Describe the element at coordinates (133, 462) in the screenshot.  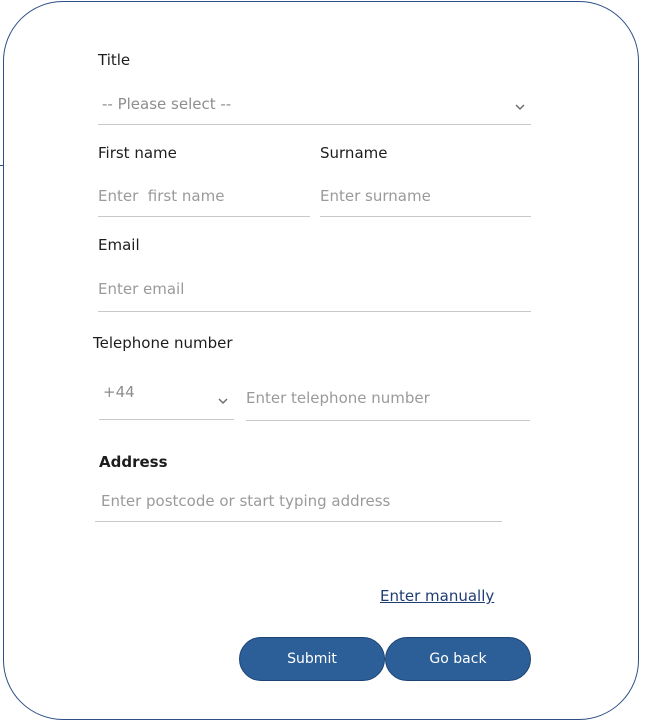
I see `address-label: Address` at that location.